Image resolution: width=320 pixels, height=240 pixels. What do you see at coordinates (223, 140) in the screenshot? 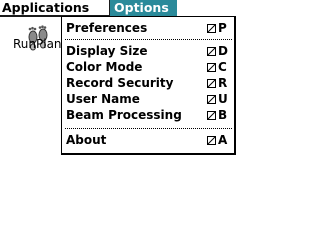
I see `shortcut-key: A` at bounding box center [223, 140].